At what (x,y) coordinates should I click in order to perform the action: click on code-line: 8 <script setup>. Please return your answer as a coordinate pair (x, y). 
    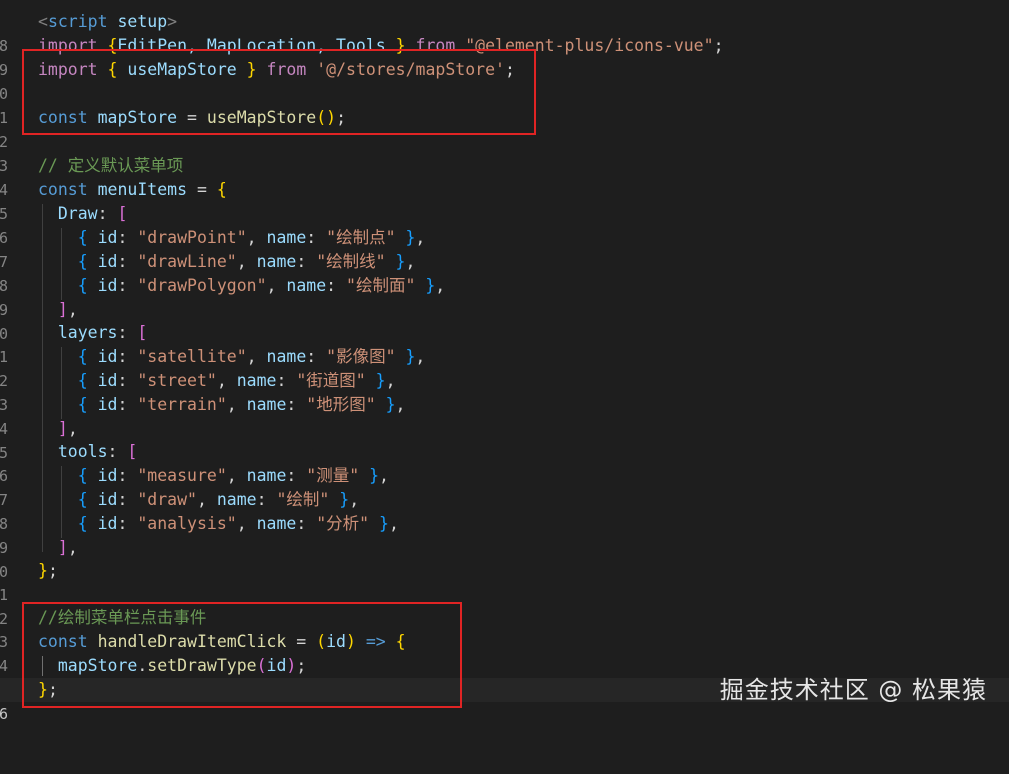
    Looking at the image, I should click on (504, 32).